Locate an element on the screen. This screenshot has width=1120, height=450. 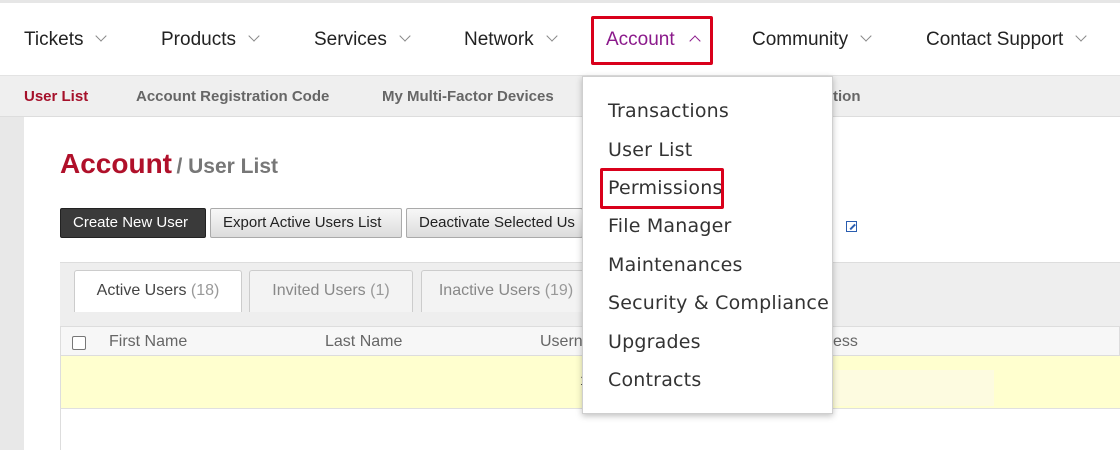
deactivate-selected-users-button: Deactivate Selected Us is located at coordinates (494, 223).